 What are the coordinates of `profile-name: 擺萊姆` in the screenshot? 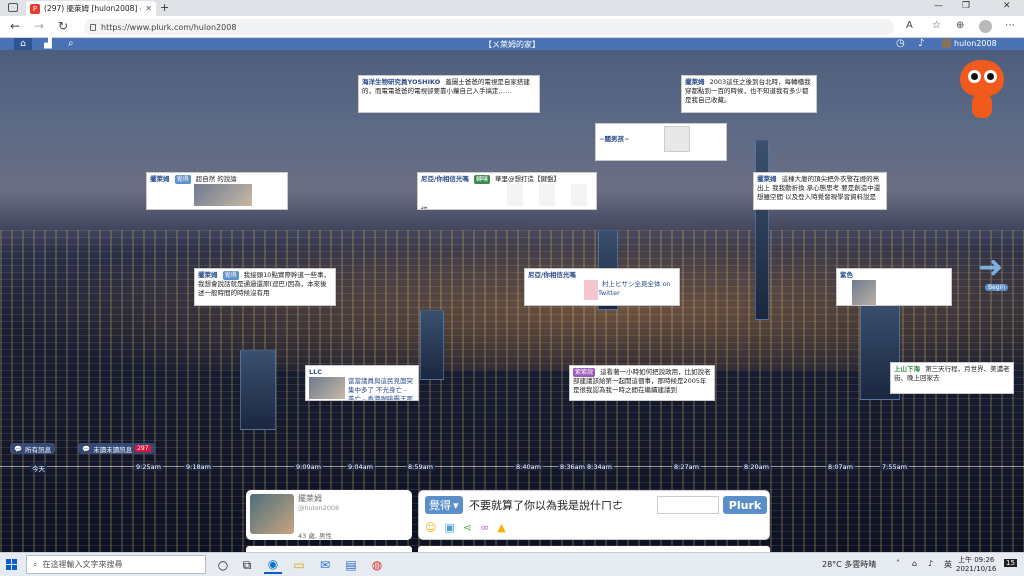 It's located at (310, 498).